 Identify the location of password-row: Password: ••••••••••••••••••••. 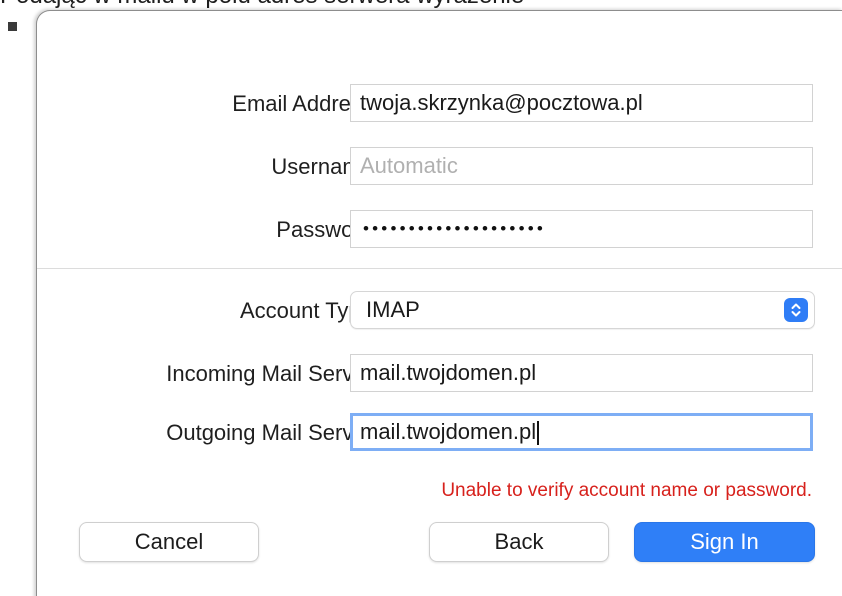
(439, 230).